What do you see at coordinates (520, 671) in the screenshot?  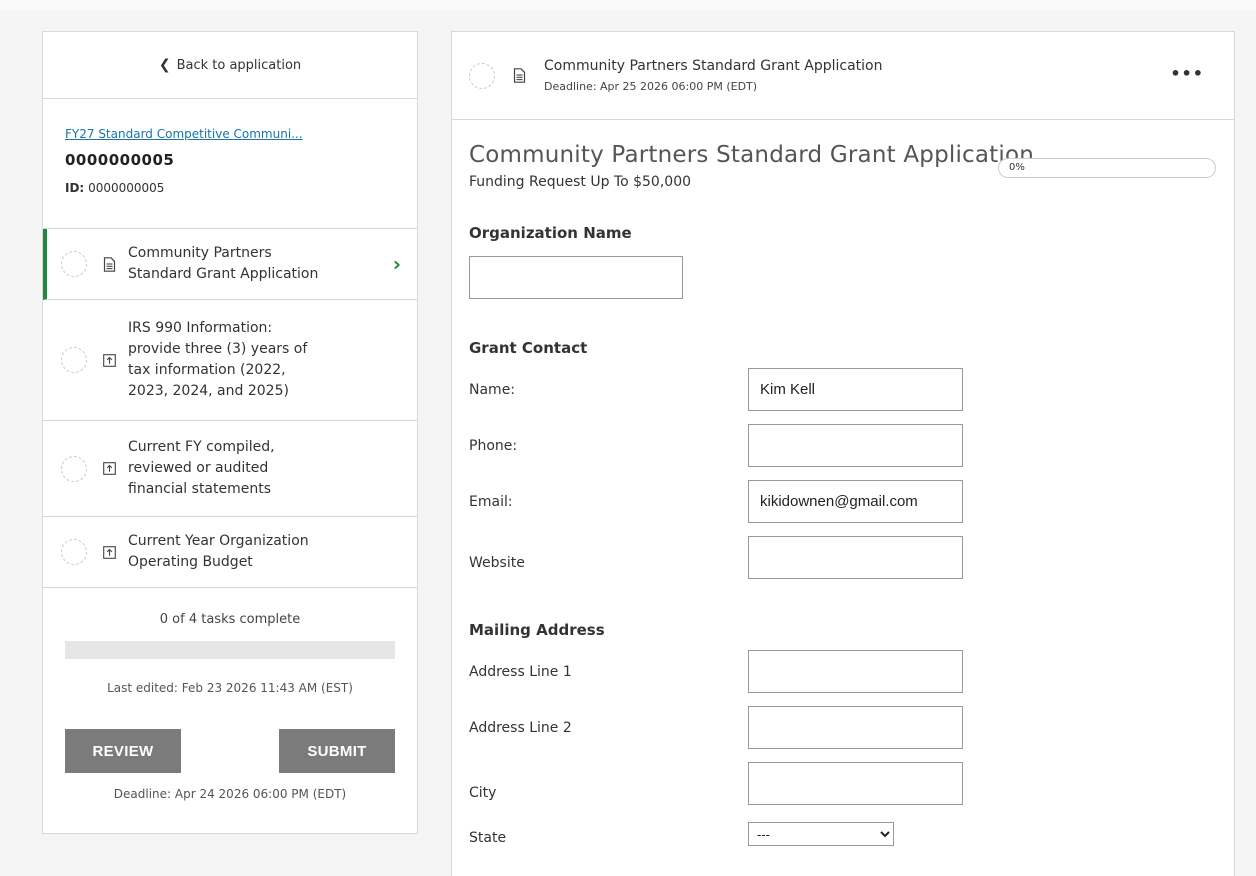 I see `address-line-1-label: Address Line 1` at bounding box center [520, 671].